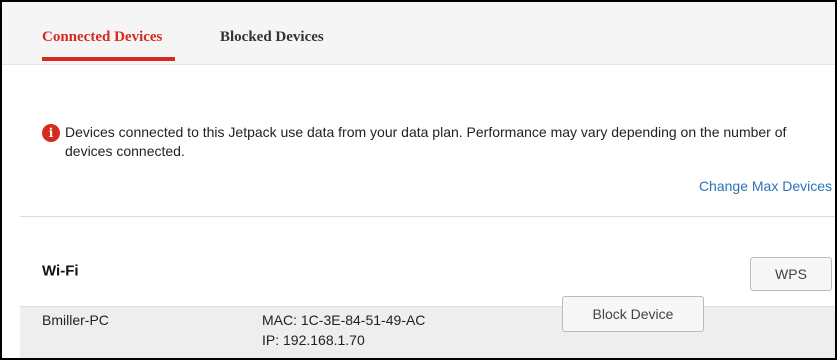 The height and width of the screenshot is (360, 837). Describe the element at coordinates (633, 314) in the screenshot. I see `block-device-button: Block Device` at that location.